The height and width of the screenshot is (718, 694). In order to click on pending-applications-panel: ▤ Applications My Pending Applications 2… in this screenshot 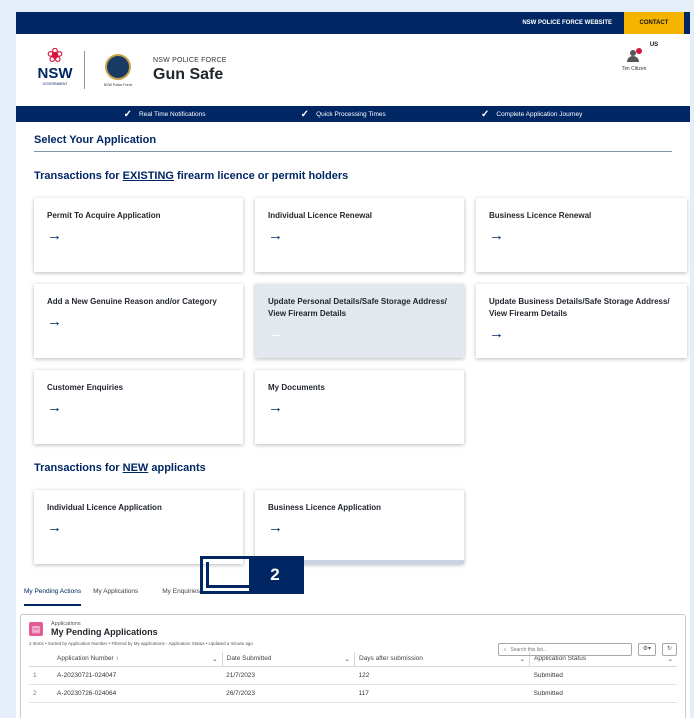, I will do `click(353, 666)`.